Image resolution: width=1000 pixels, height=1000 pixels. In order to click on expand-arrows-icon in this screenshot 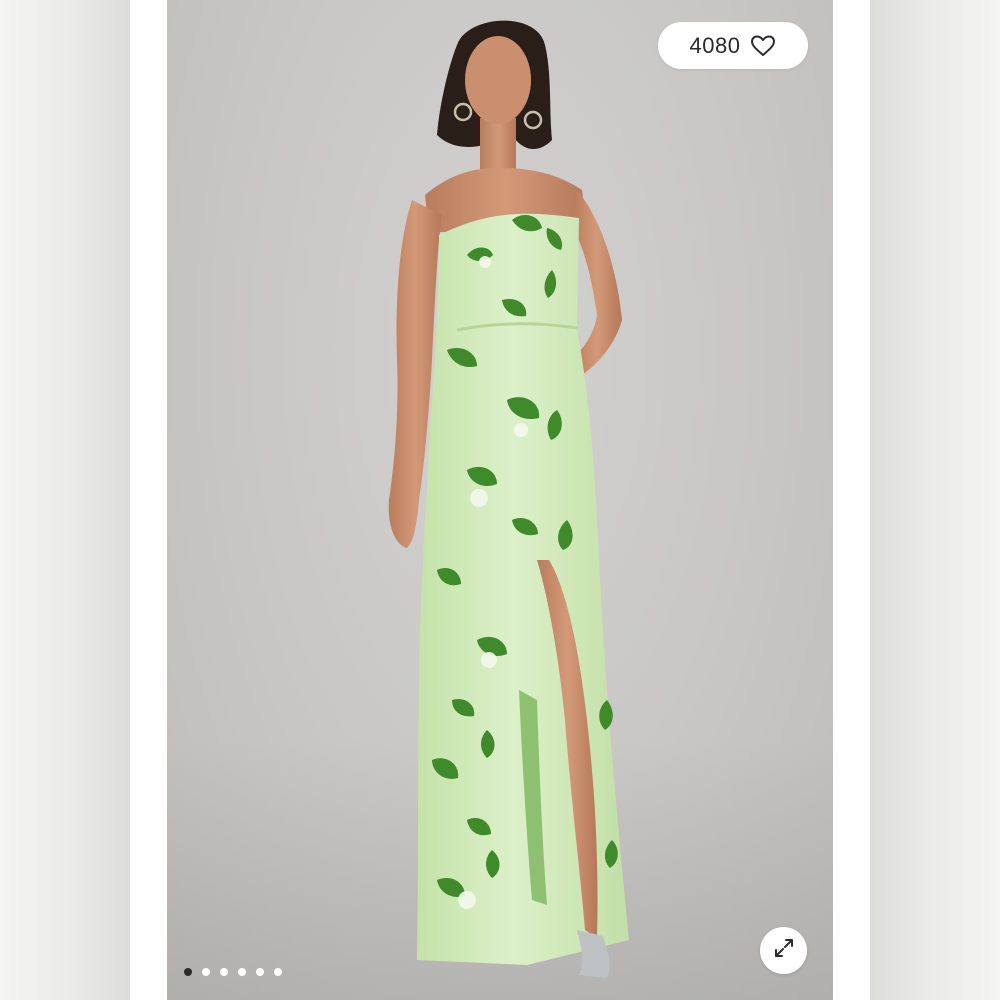, I will do `click(784, 950)`.